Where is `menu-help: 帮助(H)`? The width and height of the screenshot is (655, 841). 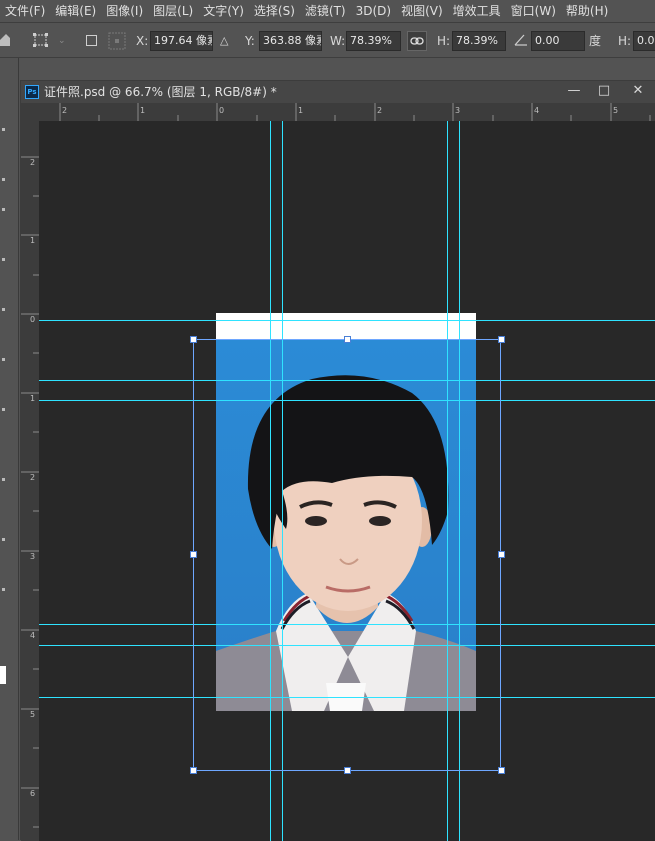 menu-help: 帮助(H) is located at coordinates (587, 11).